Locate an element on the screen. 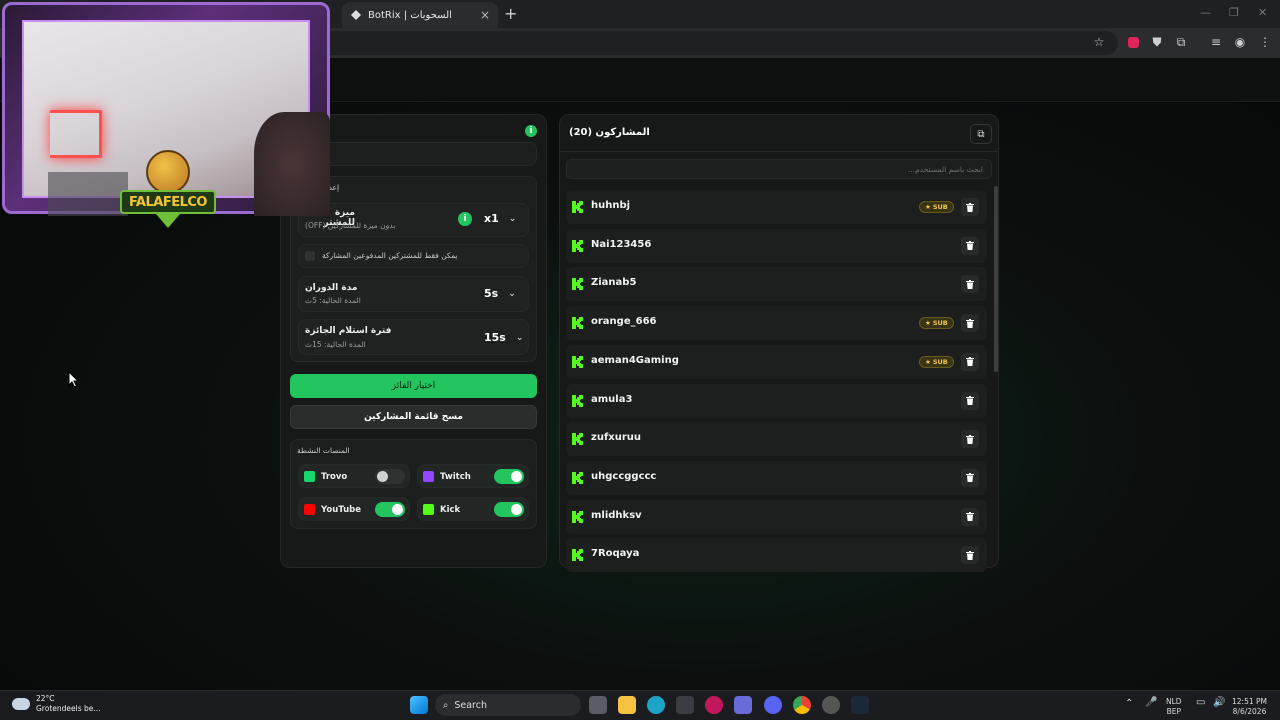 The image size is (1280, 720). profile-icon: ◉ is located at coordinates (1240, 42).